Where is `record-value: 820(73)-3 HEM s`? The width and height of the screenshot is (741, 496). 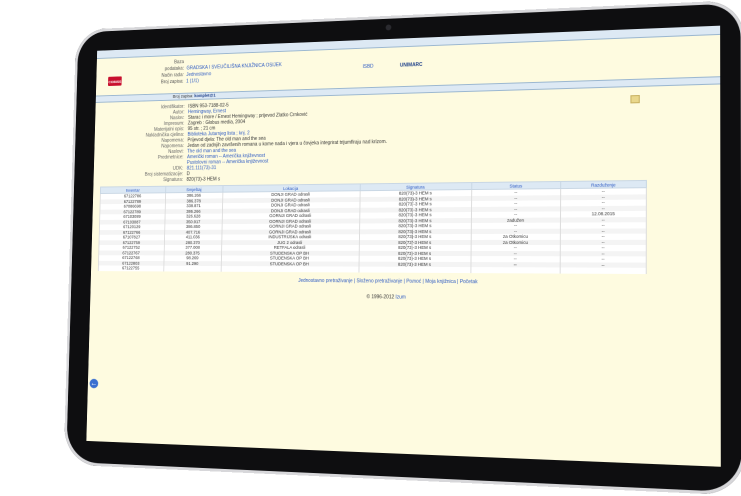
record-value: 820(73)-3 HEM s is located at coordinates (203, 179).